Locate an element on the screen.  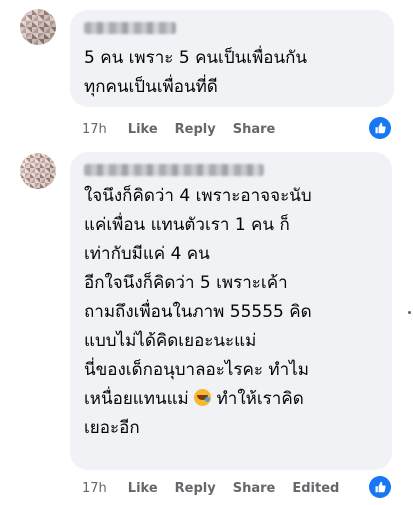
edited-label: Edited is located at coordinates (315, 488).